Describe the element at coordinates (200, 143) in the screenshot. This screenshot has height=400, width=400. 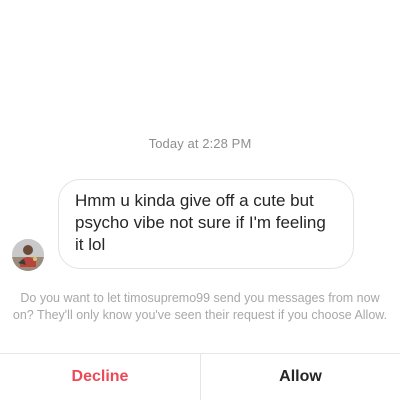
I see `message-timestamp: Today at 2:28 PM` at that location.